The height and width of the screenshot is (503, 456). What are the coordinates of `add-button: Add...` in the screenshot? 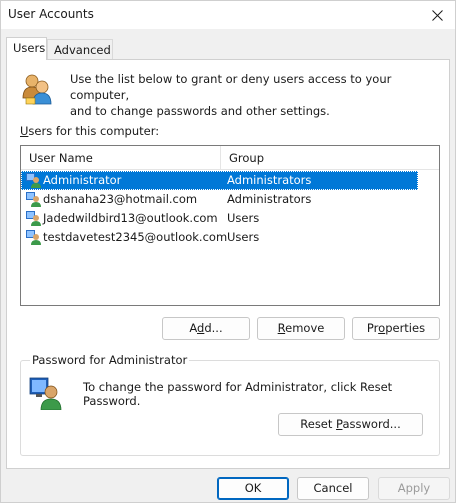 It's located at (206, 328).